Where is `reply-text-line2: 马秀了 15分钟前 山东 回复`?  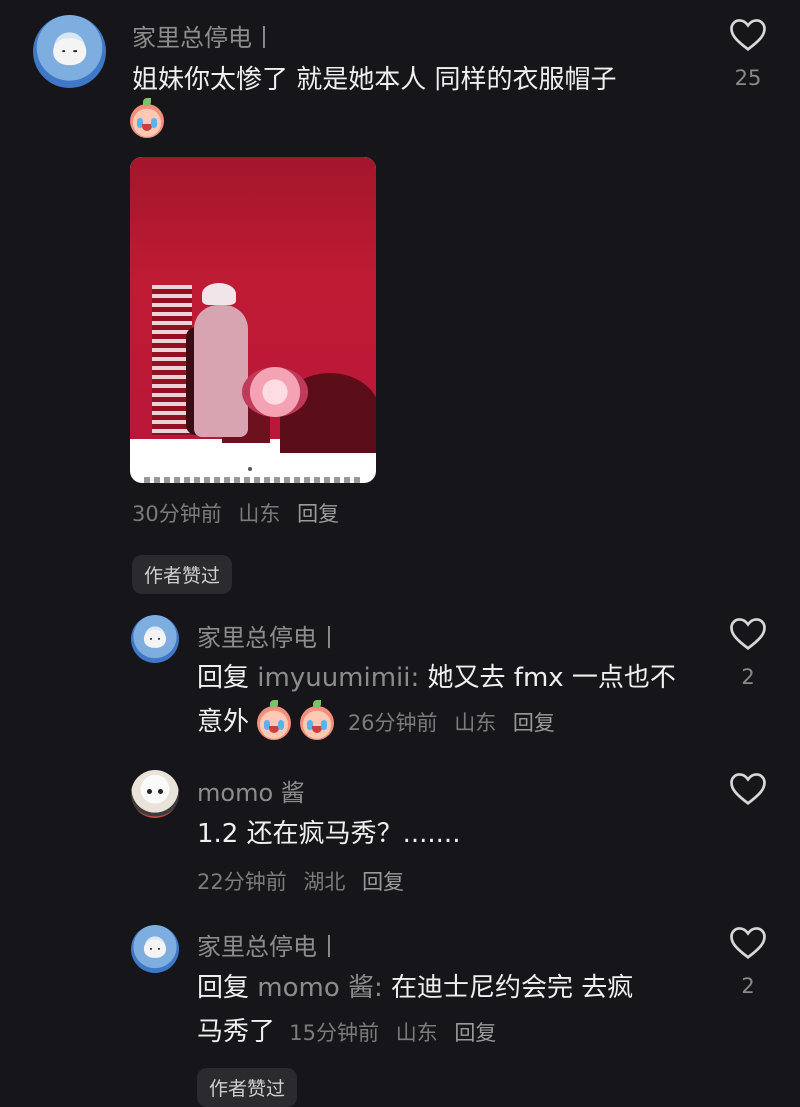
reply-text-line2: 马秀了 15分钟前 山东 回复 is located at coordinates (351, 1032).